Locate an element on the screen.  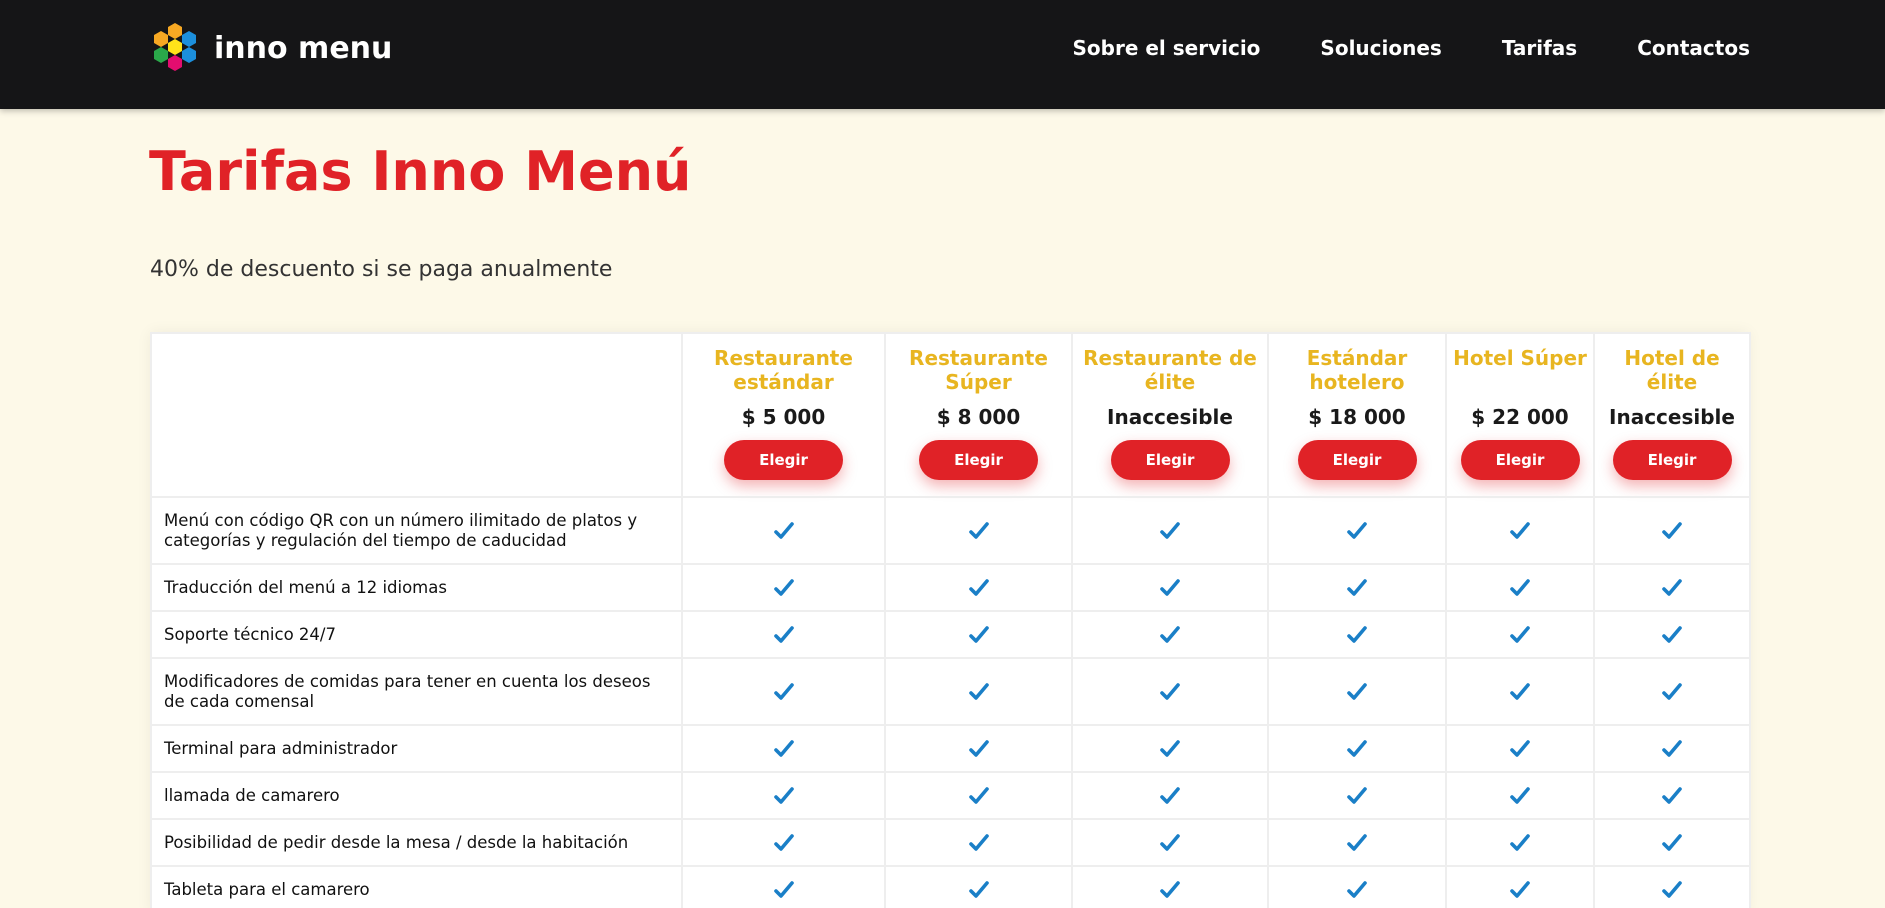
plan-price: $ 8 000 is located at coordinates (978, 417).